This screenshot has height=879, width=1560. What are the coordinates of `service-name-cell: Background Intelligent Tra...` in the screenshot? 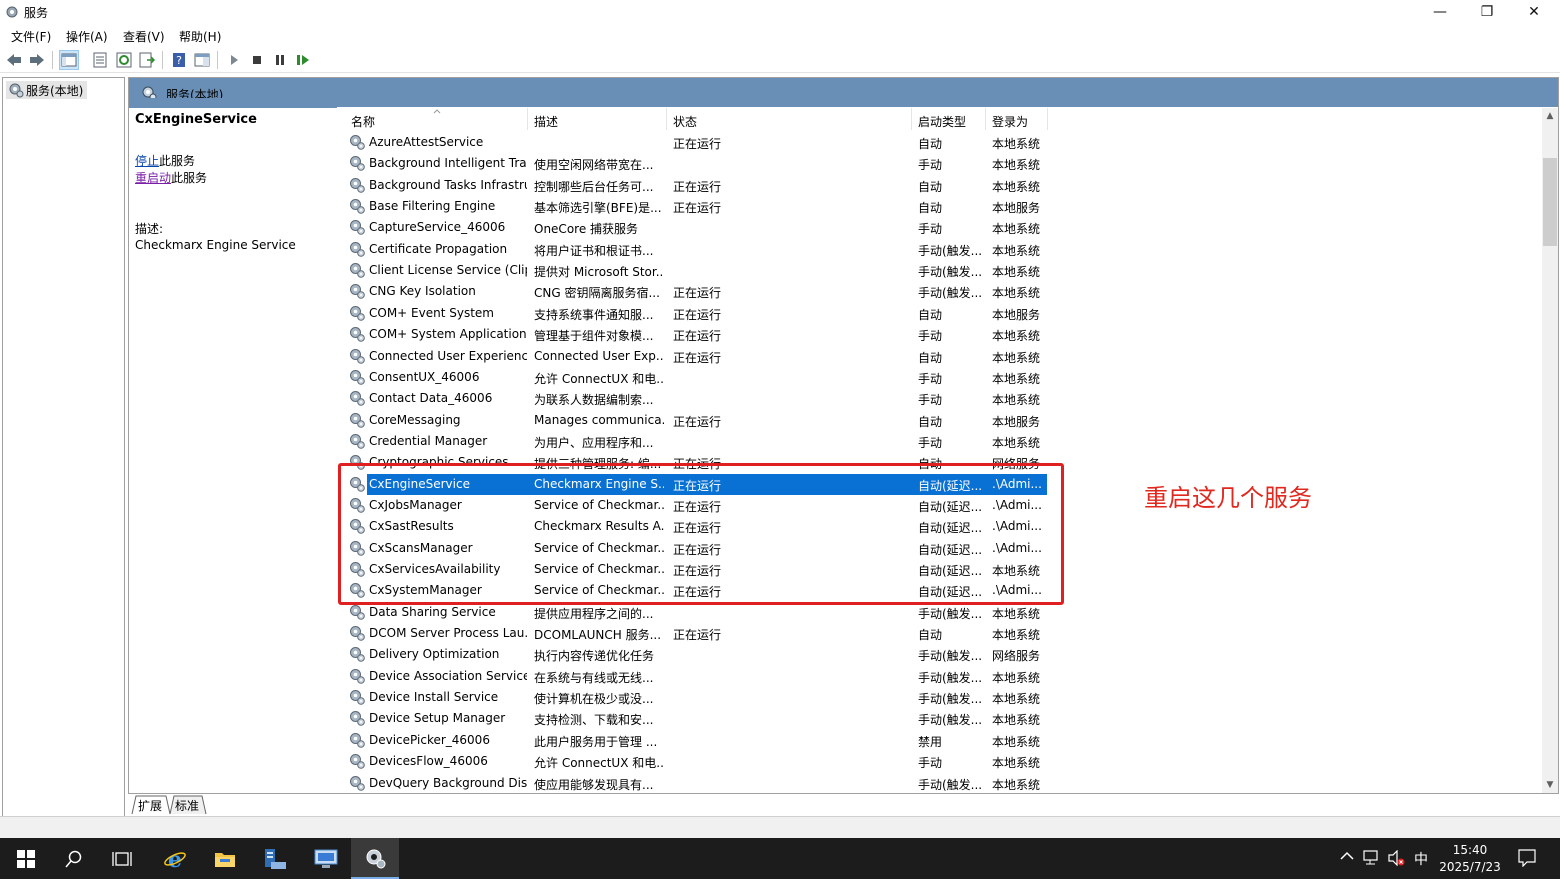 It's located at (448, 163).